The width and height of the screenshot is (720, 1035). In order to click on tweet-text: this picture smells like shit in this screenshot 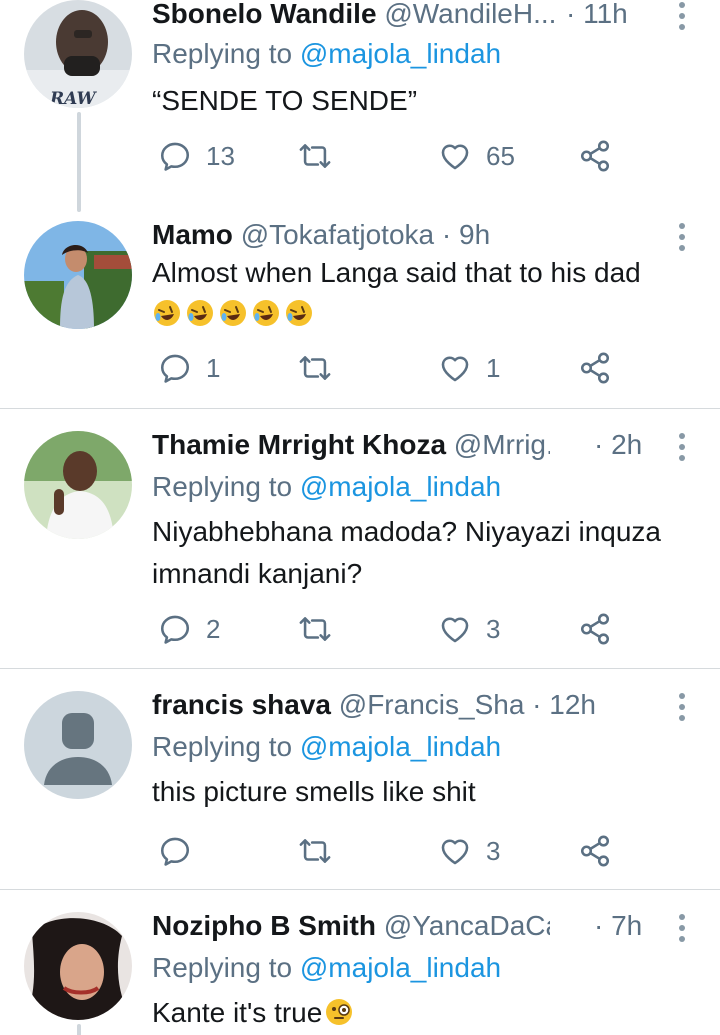, I will do `click(314, 791)`.